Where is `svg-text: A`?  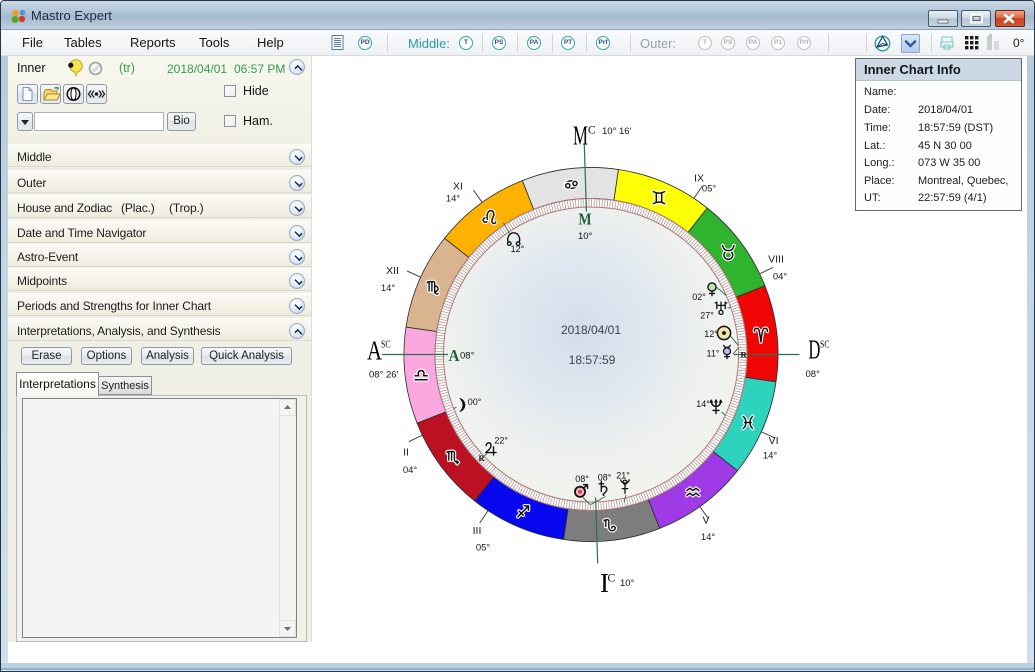 svg-text: A is located at coordinates (455, 355).